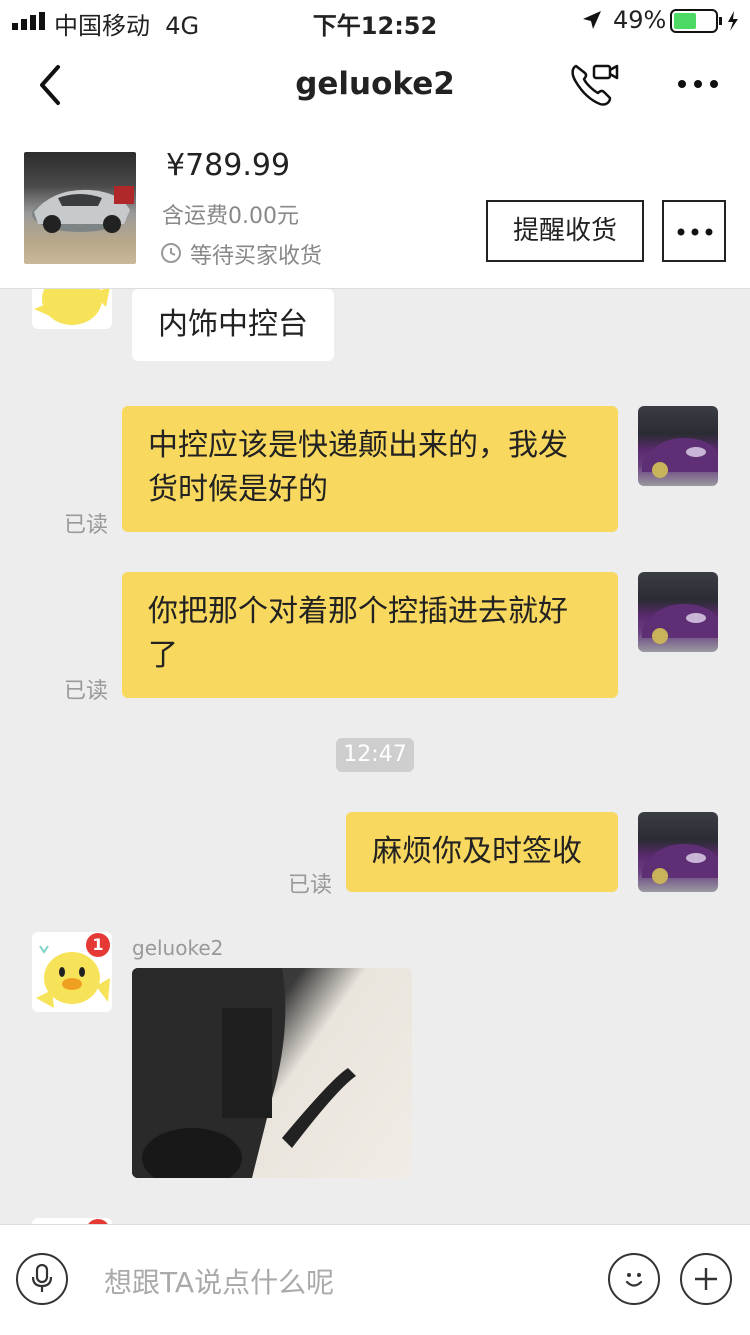 The height and width of the screenshot is (1335, 750). I want to click on chat-title: geluoke2, so click(375, 84).